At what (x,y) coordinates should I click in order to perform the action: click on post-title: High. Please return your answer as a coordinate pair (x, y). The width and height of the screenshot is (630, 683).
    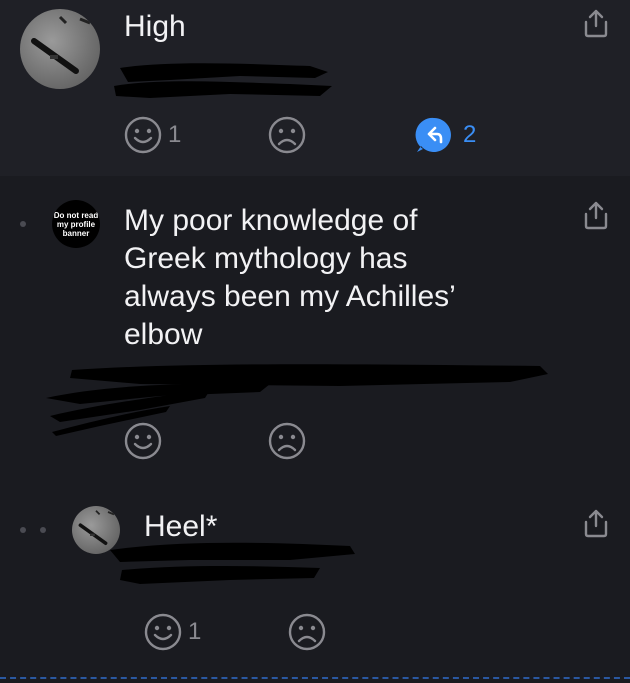
    Looking at the image, I should click on (155, 26).